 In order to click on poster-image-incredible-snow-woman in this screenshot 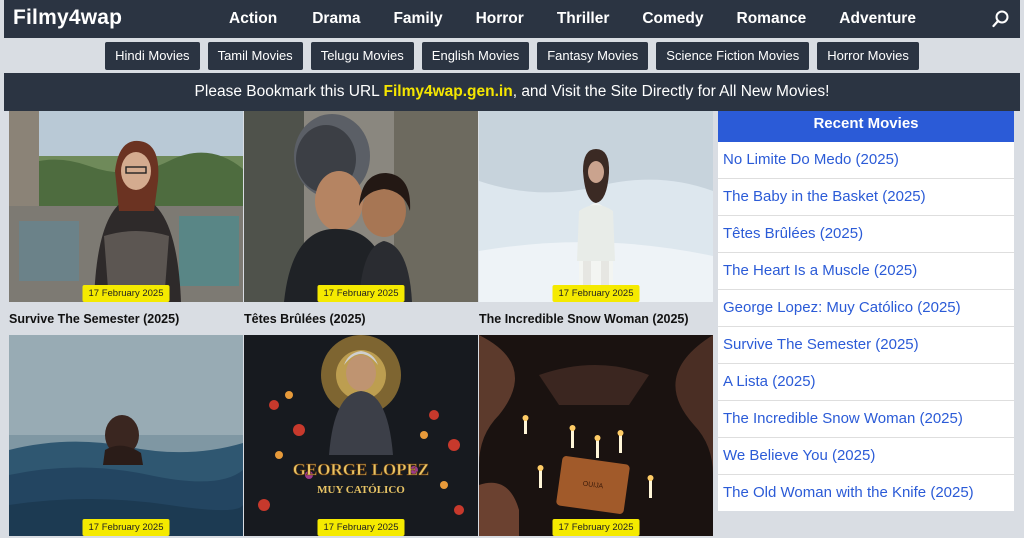, I will do `click(596, 206)`.